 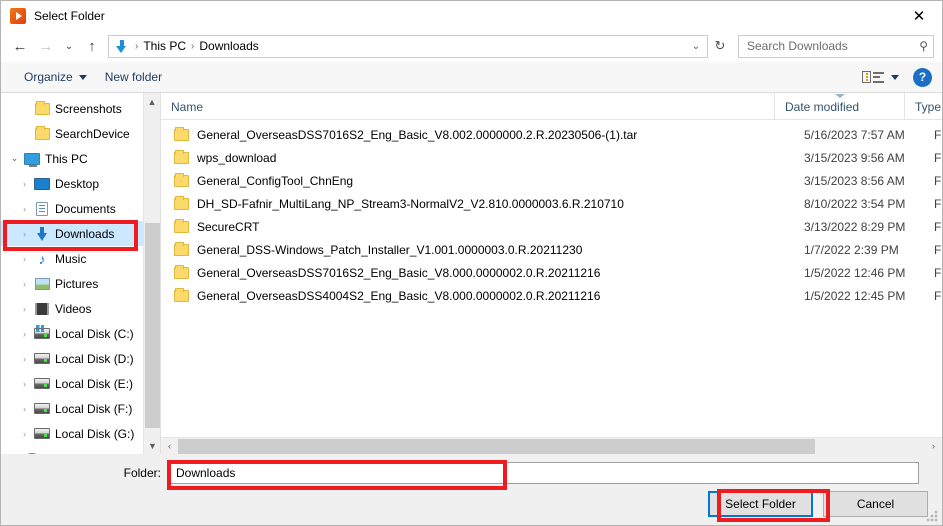 I want to click on sidebar-item-this-pc: ⌄ This PC, so click(x=80, y=158).